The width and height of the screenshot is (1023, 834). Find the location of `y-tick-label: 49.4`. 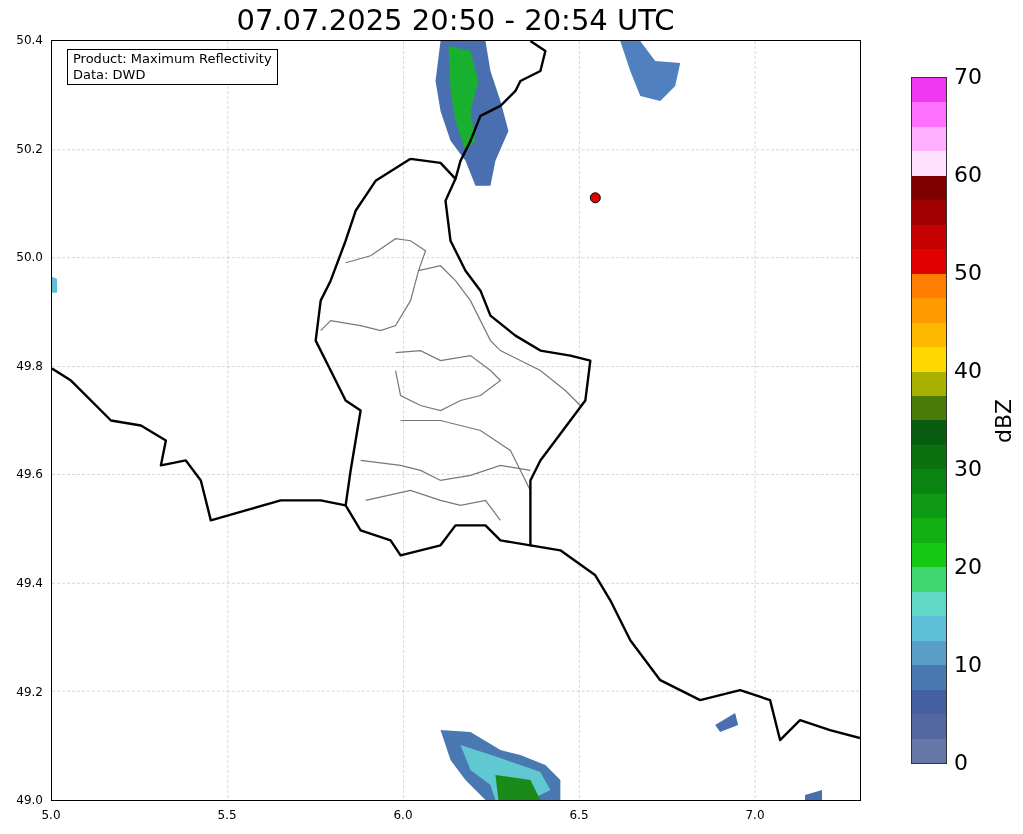

y-tick-label: 49.4 is located at coordinates (30, 583).